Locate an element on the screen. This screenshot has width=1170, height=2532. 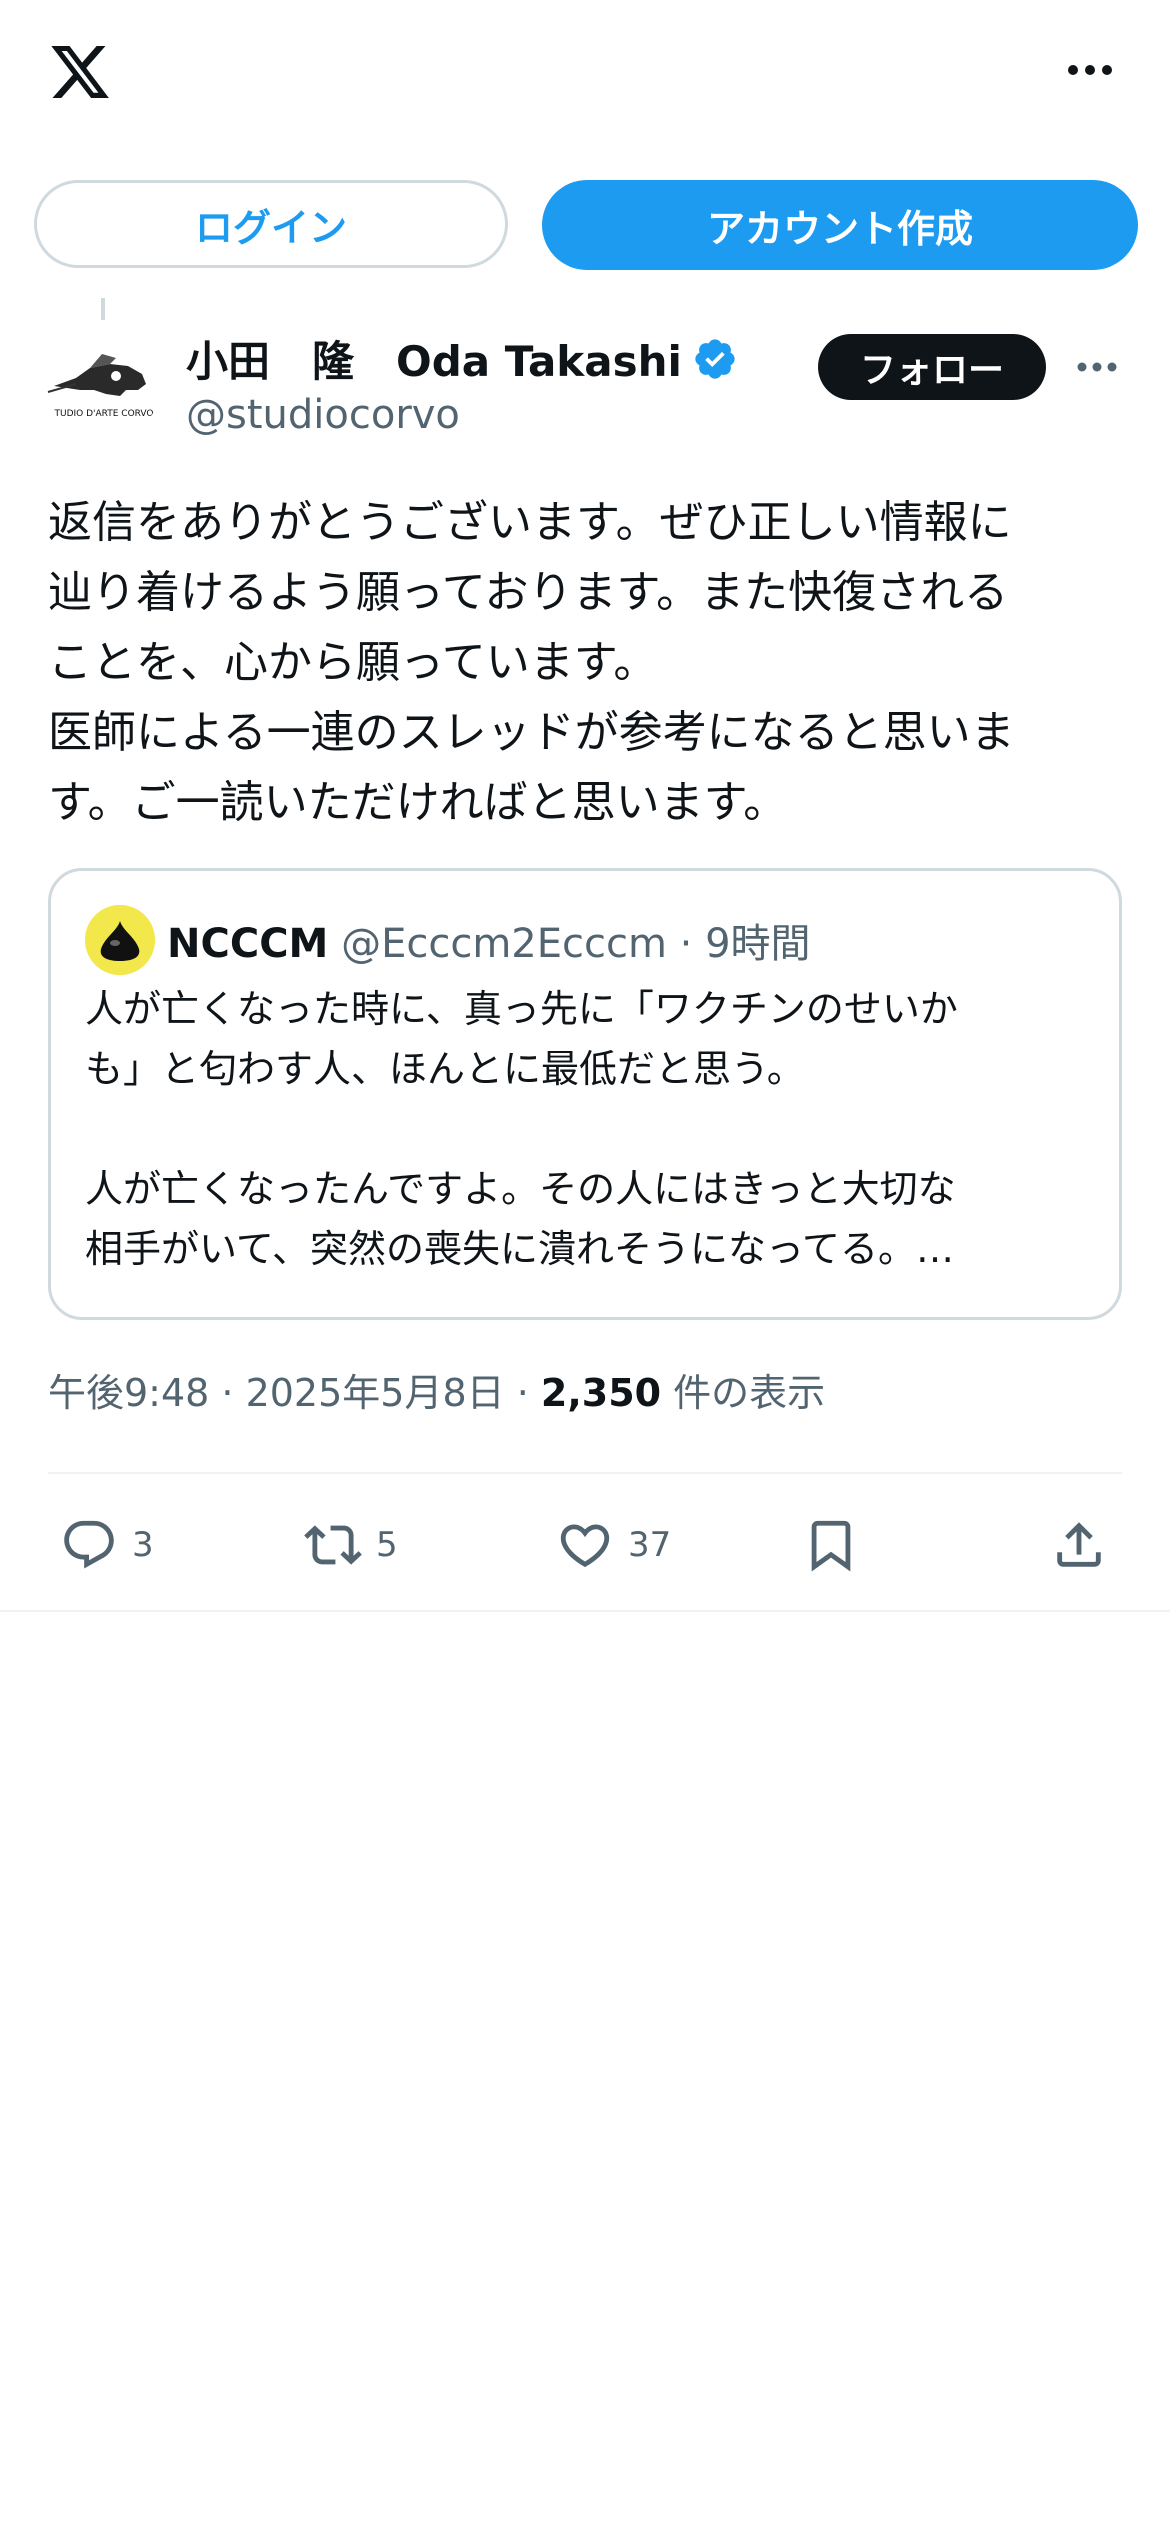
svg-text: TUDIO D'ARTE CORVO is located at coordinates (103, 414).